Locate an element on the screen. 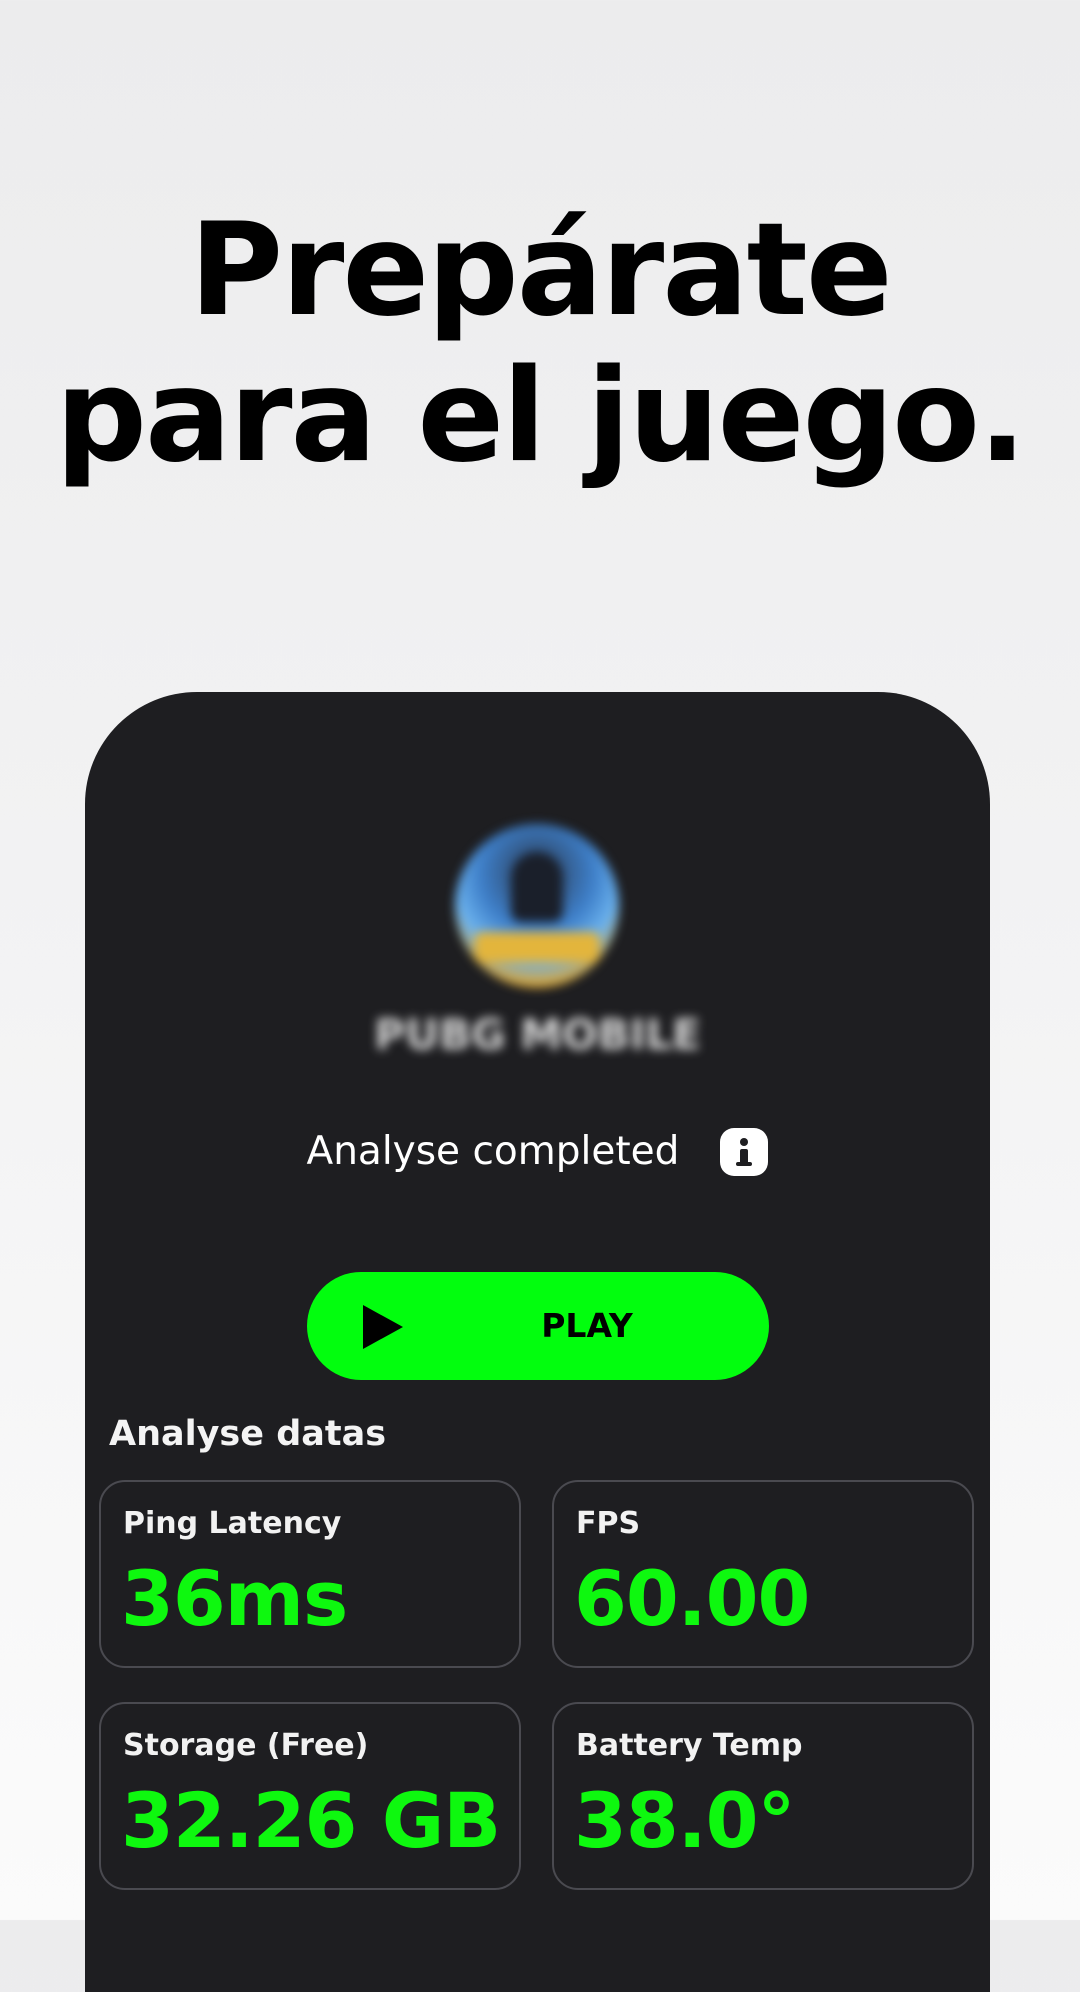 This screenshot has width=1080, height=1992. stat-card-fps: FPS 60.00 is located at coordinates (763, 1574).